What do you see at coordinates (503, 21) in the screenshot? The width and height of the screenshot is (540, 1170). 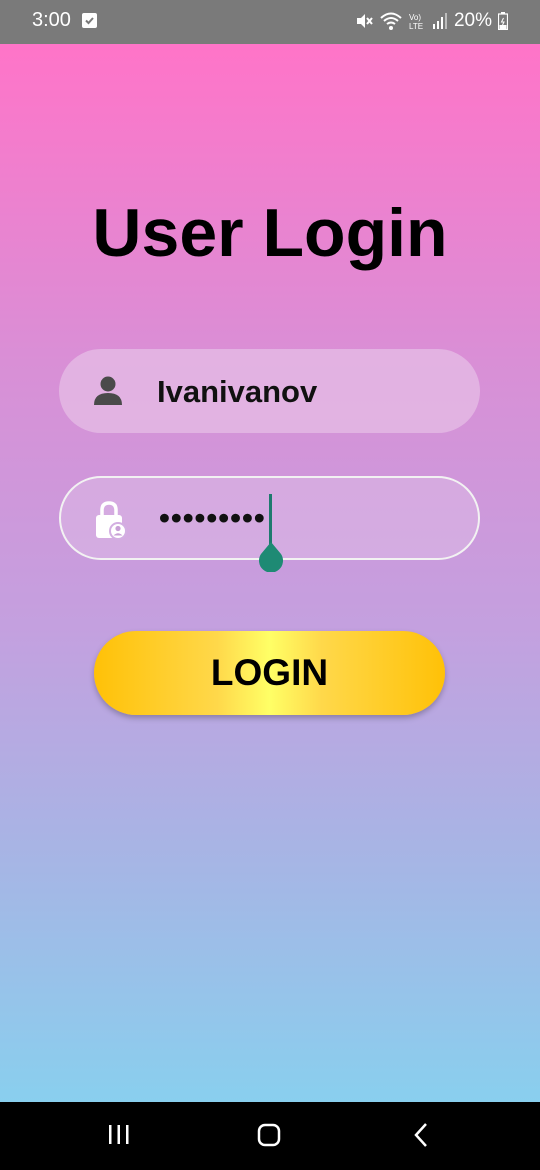 I see `battery-icon` at bounding box center [503, 21].